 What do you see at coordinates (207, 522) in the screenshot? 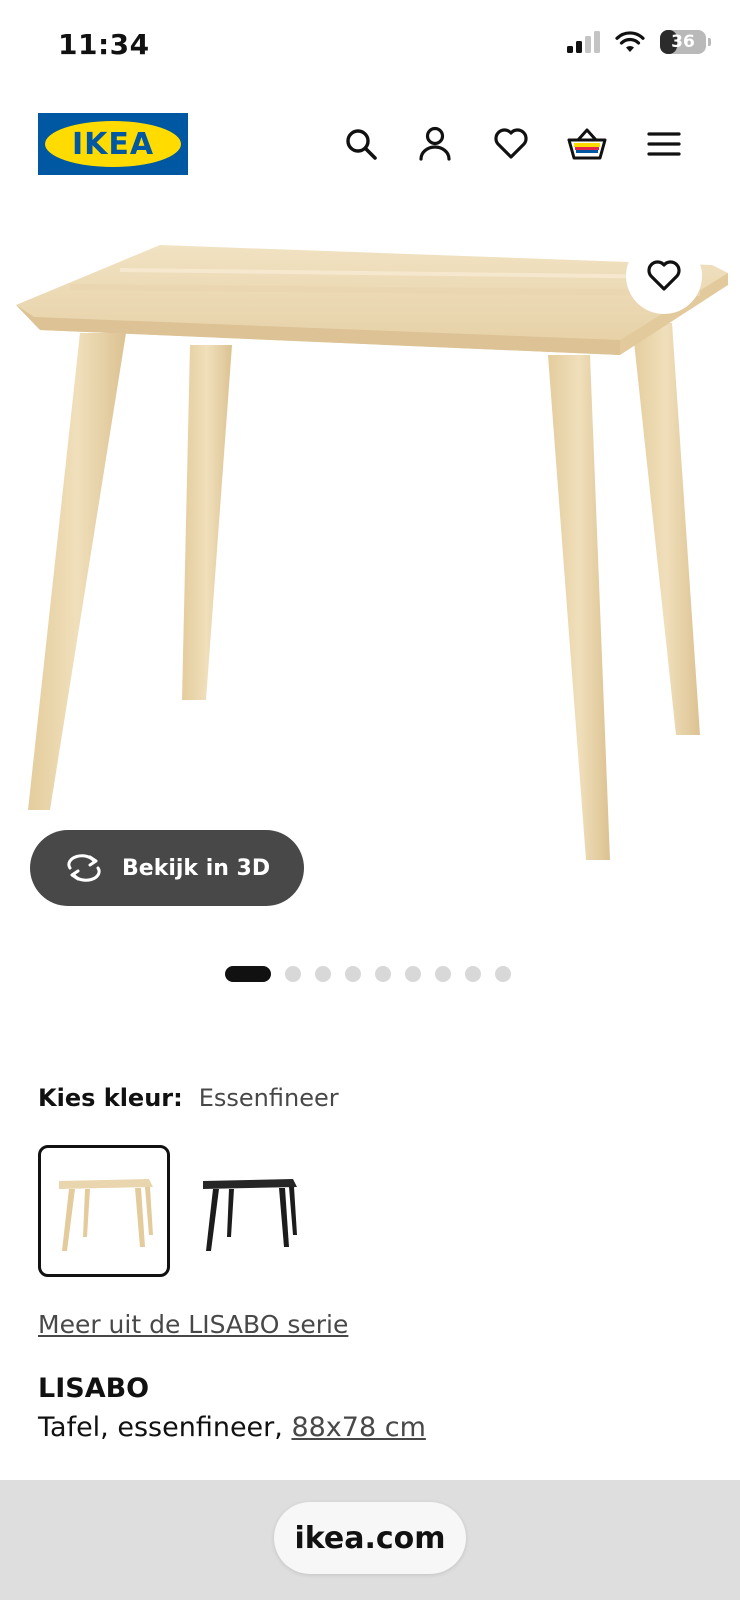
I see `table-leg-back-left` at bounding box center [207, 522].